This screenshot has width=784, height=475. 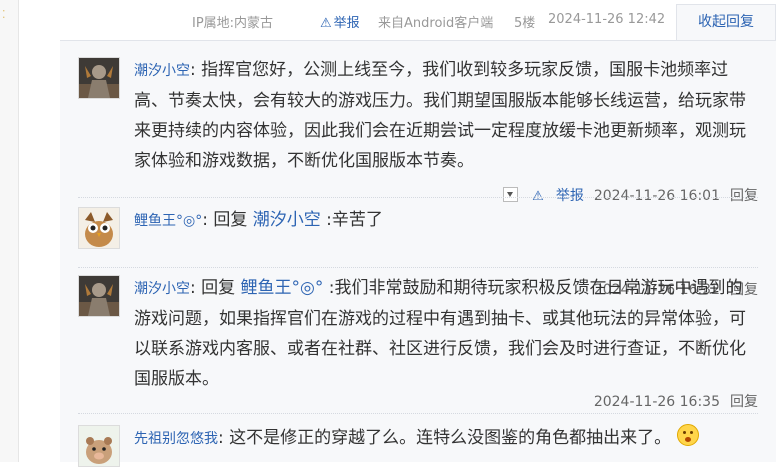 I want to click on reply-footer: 2024-11-26 16:35 回复, so click(x=671, y=401).